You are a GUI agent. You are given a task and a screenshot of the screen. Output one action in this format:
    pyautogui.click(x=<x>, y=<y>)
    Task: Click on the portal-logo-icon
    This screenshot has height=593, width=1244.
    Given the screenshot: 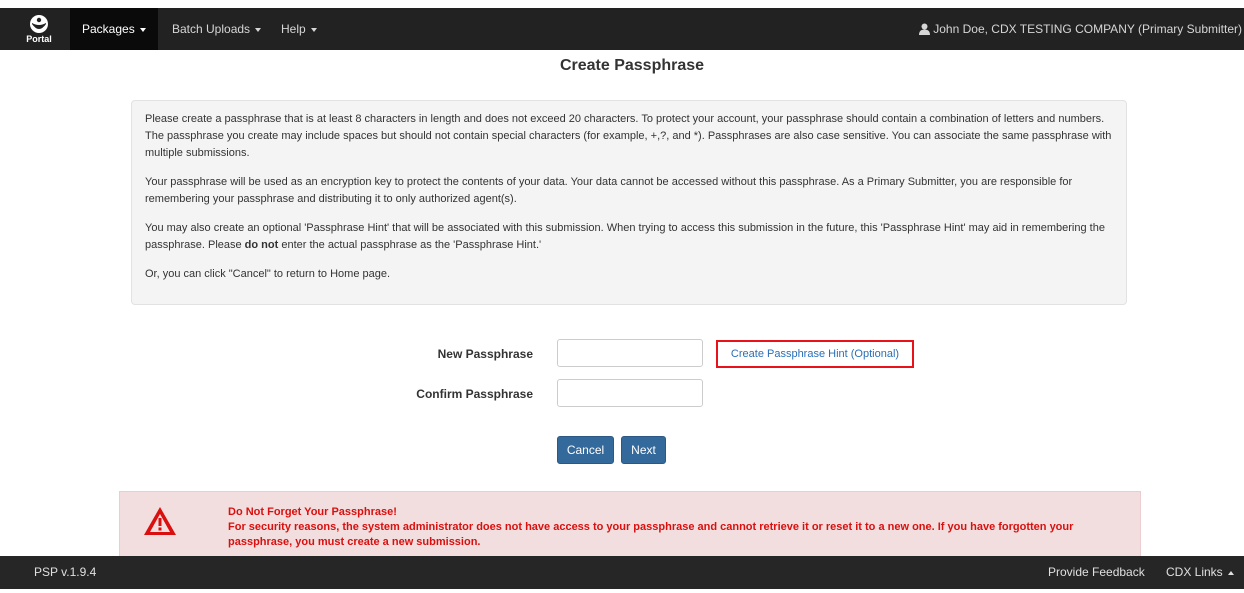 What is the action you would take?
    pyautogui.click(x=39, y=24)
    